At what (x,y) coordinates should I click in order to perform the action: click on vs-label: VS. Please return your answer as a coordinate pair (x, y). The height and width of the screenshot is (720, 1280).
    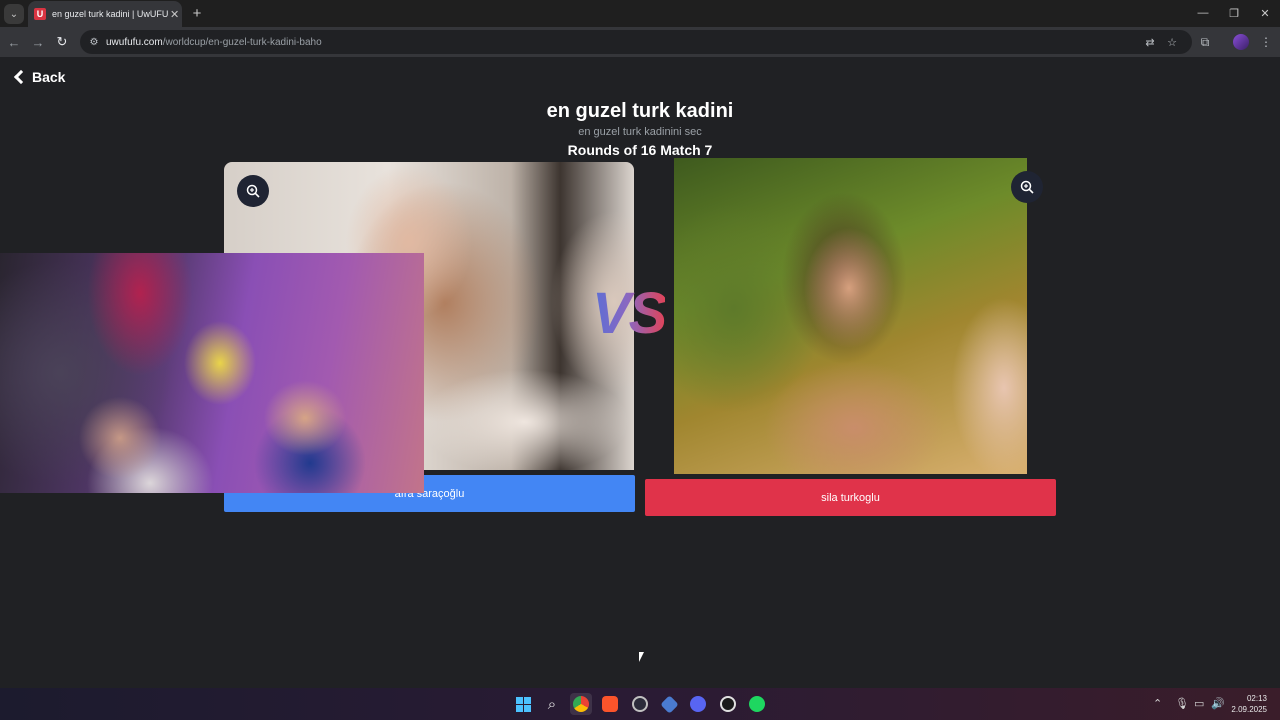
    Looking at the image, I should click on (629, 313).